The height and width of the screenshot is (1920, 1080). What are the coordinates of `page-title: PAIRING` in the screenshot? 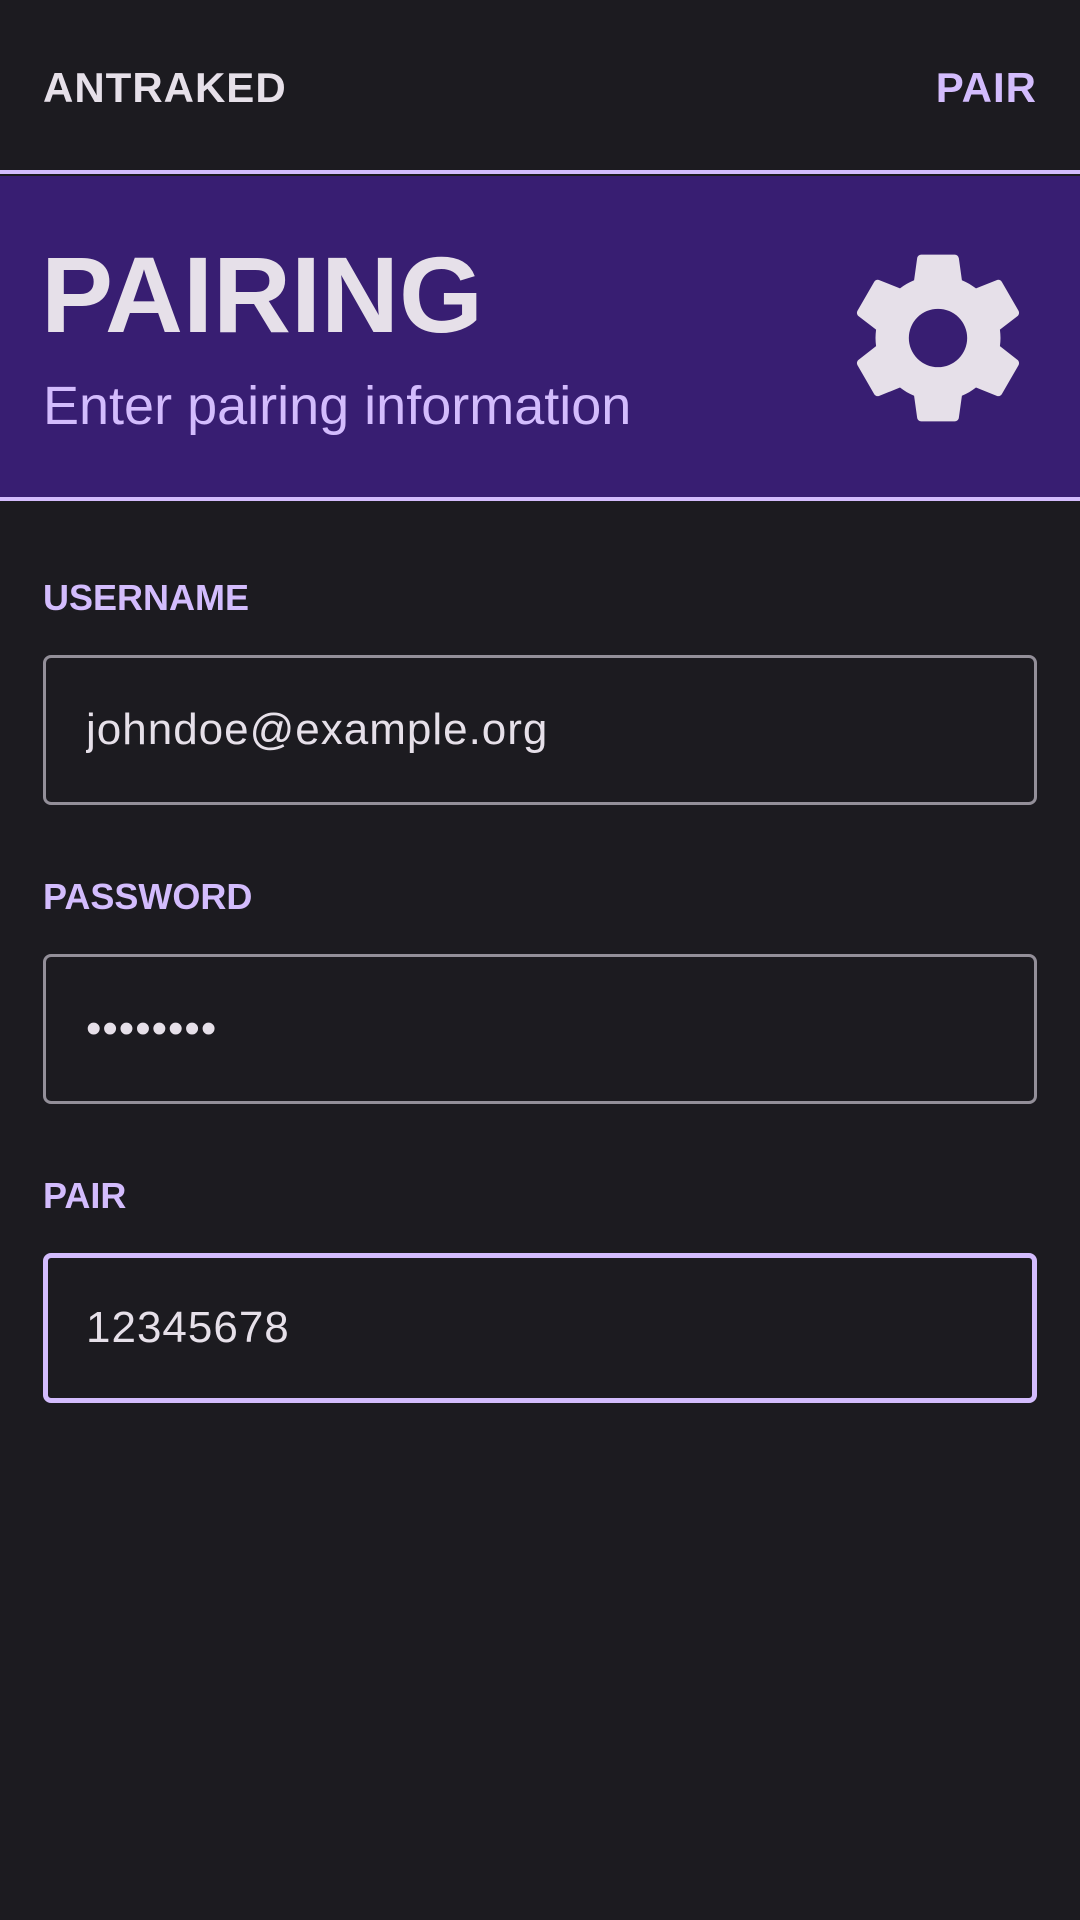 It's located at (262, 294).